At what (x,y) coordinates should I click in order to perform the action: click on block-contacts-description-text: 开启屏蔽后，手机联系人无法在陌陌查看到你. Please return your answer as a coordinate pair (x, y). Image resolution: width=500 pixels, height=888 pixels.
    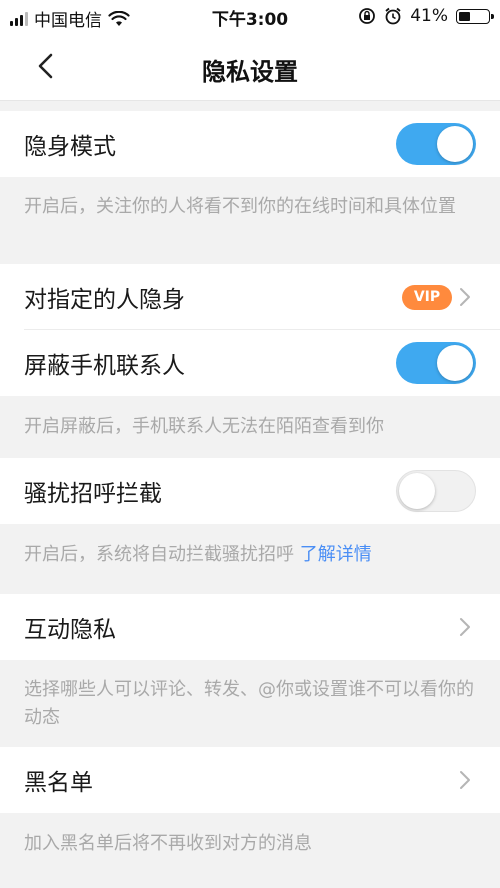
    Looking at the image, I should click on (204, 426).